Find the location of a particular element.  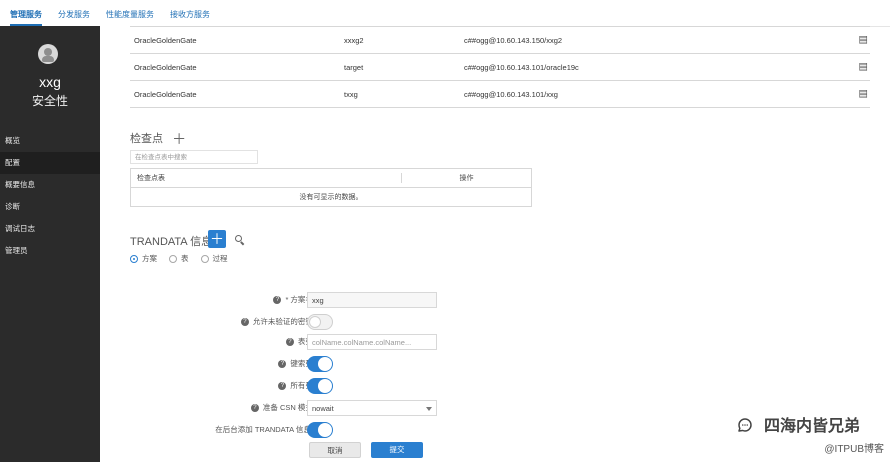

add-trandata-background-label-text: 在后台添加 TRANDATA 信息? is located at coordinates (265, 429).